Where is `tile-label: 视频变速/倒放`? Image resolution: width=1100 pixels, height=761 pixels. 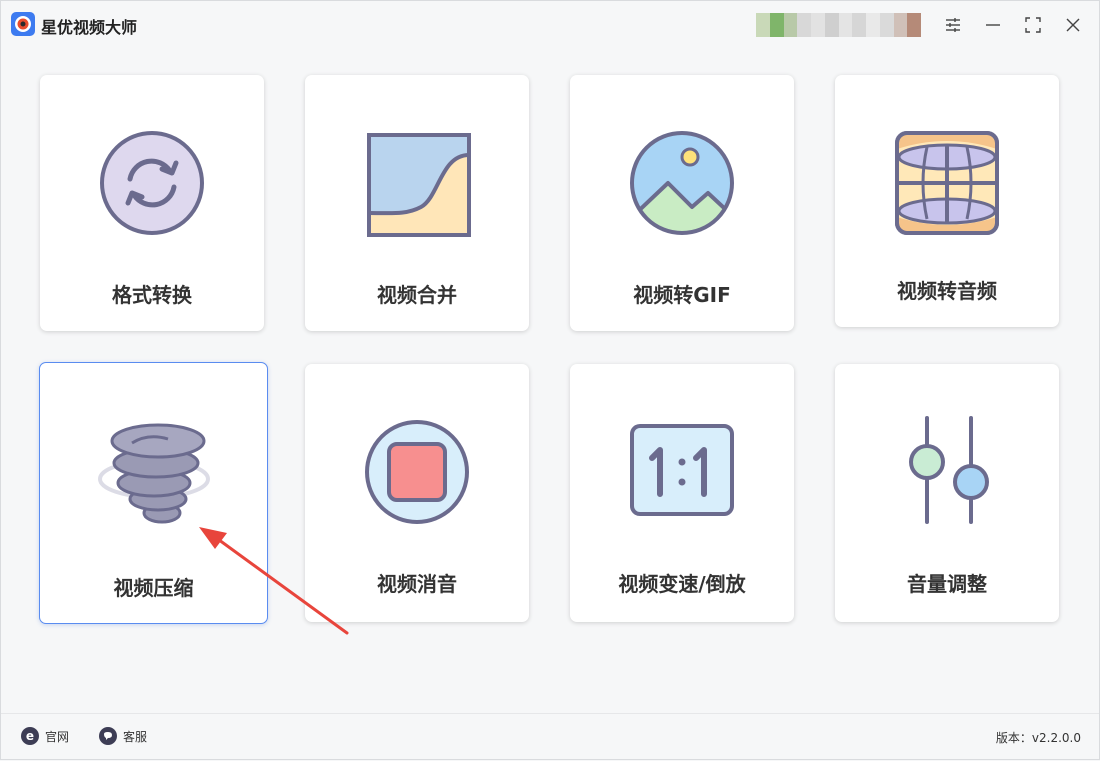 tile-label: 视频变速/倒放 is located at coordinates (682, 584).